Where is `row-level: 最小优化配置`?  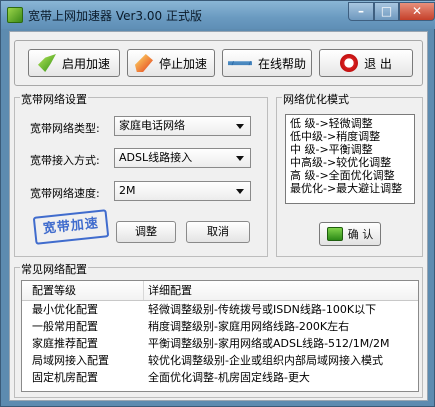
row-level: 最小优化配置 is located at coordinates (65, 309).